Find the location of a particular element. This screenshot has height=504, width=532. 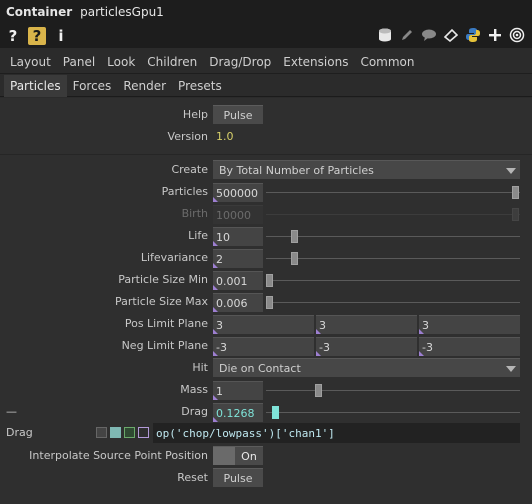

drag-field: 0.1268 is located at coordinates (238, 412).